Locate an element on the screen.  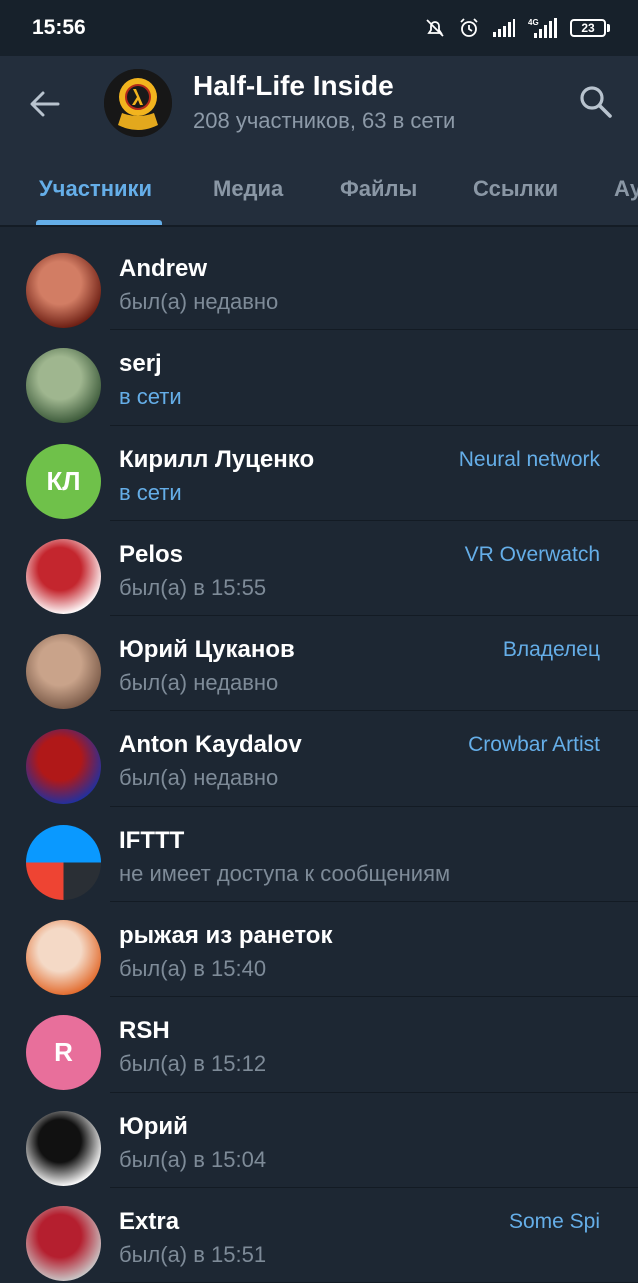
tab-participants: Участники is located at coordinates (95, 189).